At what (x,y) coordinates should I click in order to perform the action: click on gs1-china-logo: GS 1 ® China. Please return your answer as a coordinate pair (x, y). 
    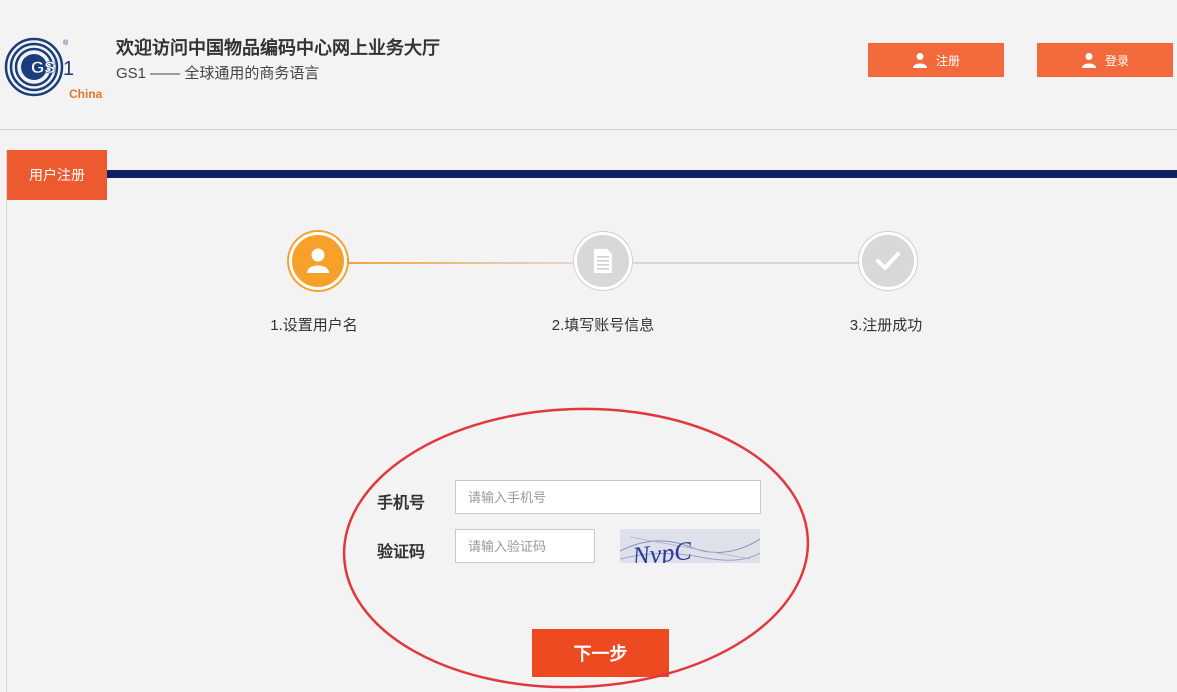
    Looking at the image, I should click on (58, 69).